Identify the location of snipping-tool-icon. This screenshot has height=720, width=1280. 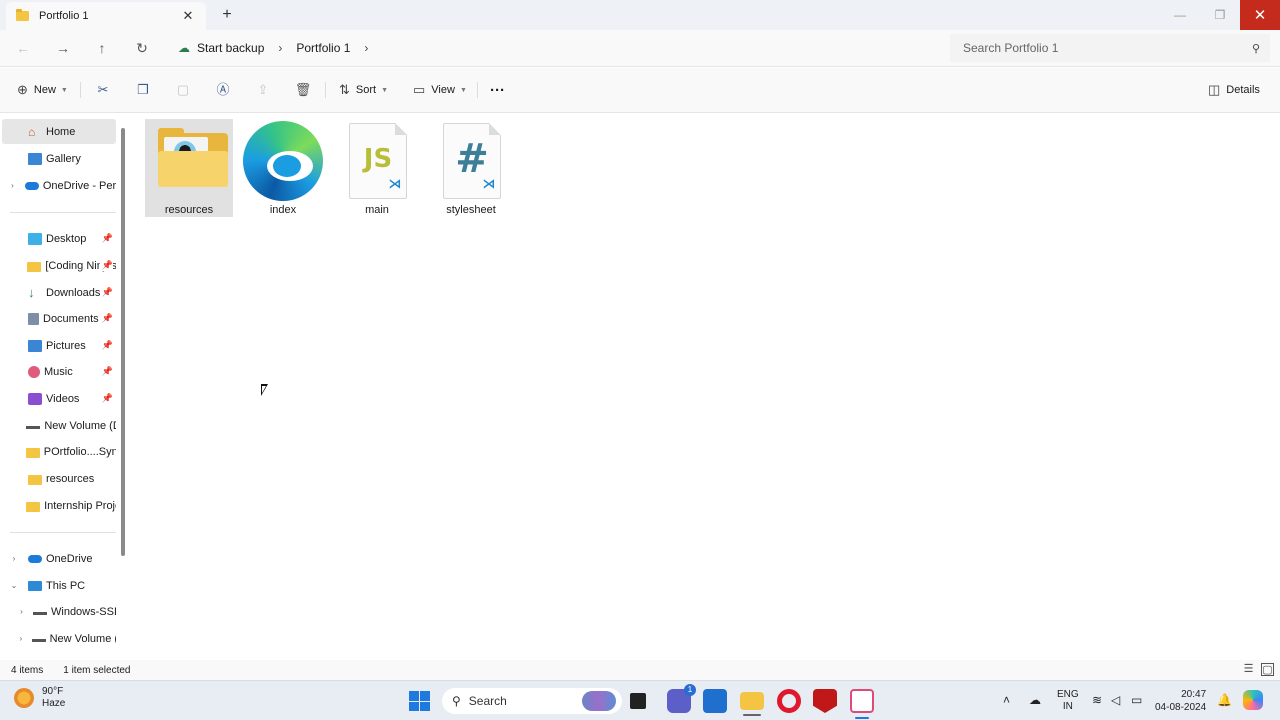
(862, 704).